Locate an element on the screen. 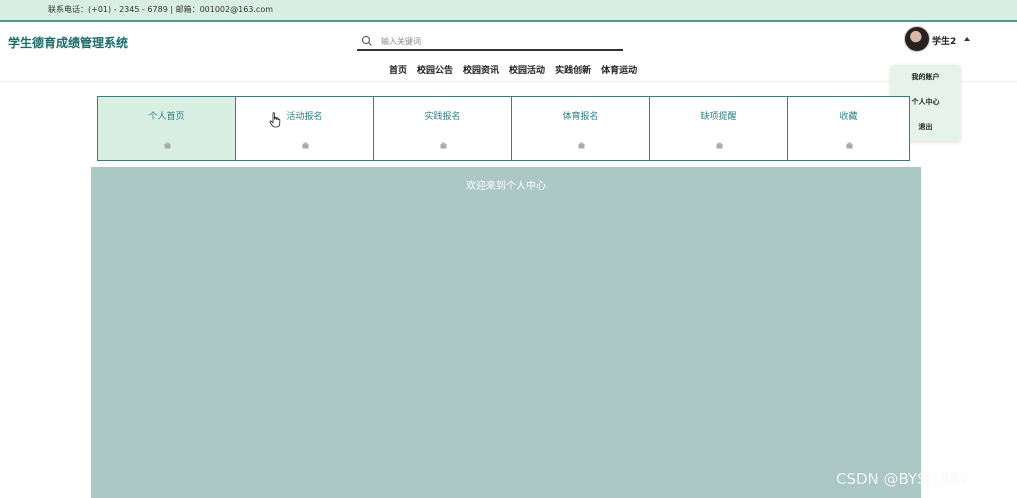 This screenshot has height=498, width=1017. profile-tabs: 个人首页 活动报名 实践报名 体育报名 缺项提醒 收藏 is located at coordinates (503, 128).